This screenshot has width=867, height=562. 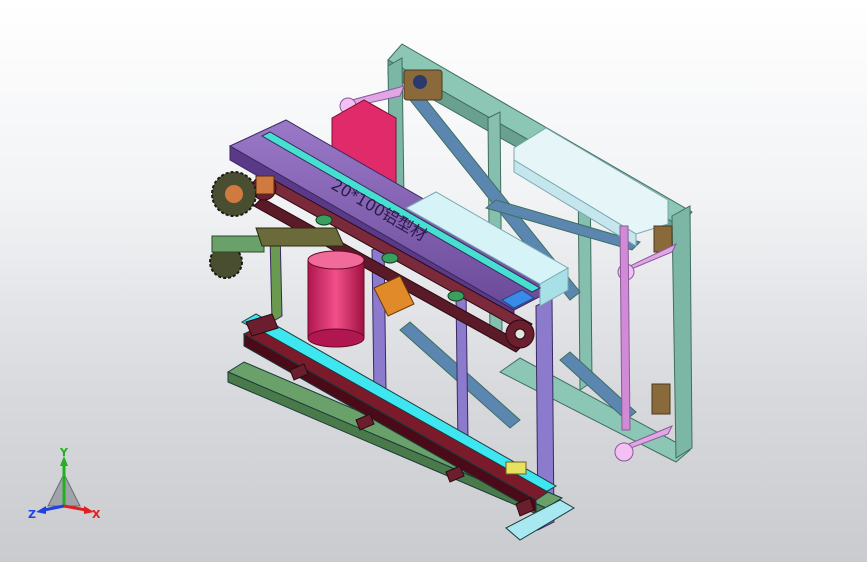 I want to click on triad-y-label: Y, so click(x=64, y=453).